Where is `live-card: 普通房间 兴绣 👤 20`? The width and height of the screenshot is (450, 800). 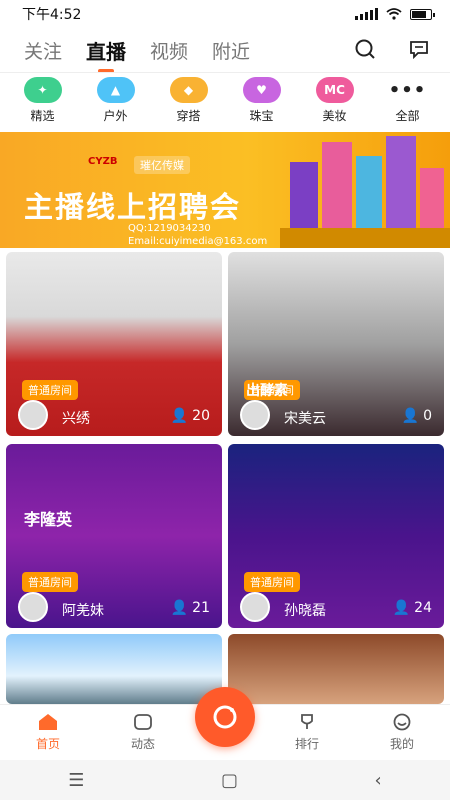 live-card: 普通房间 兴绣 👤 20 is located at coordinates (114, 344).